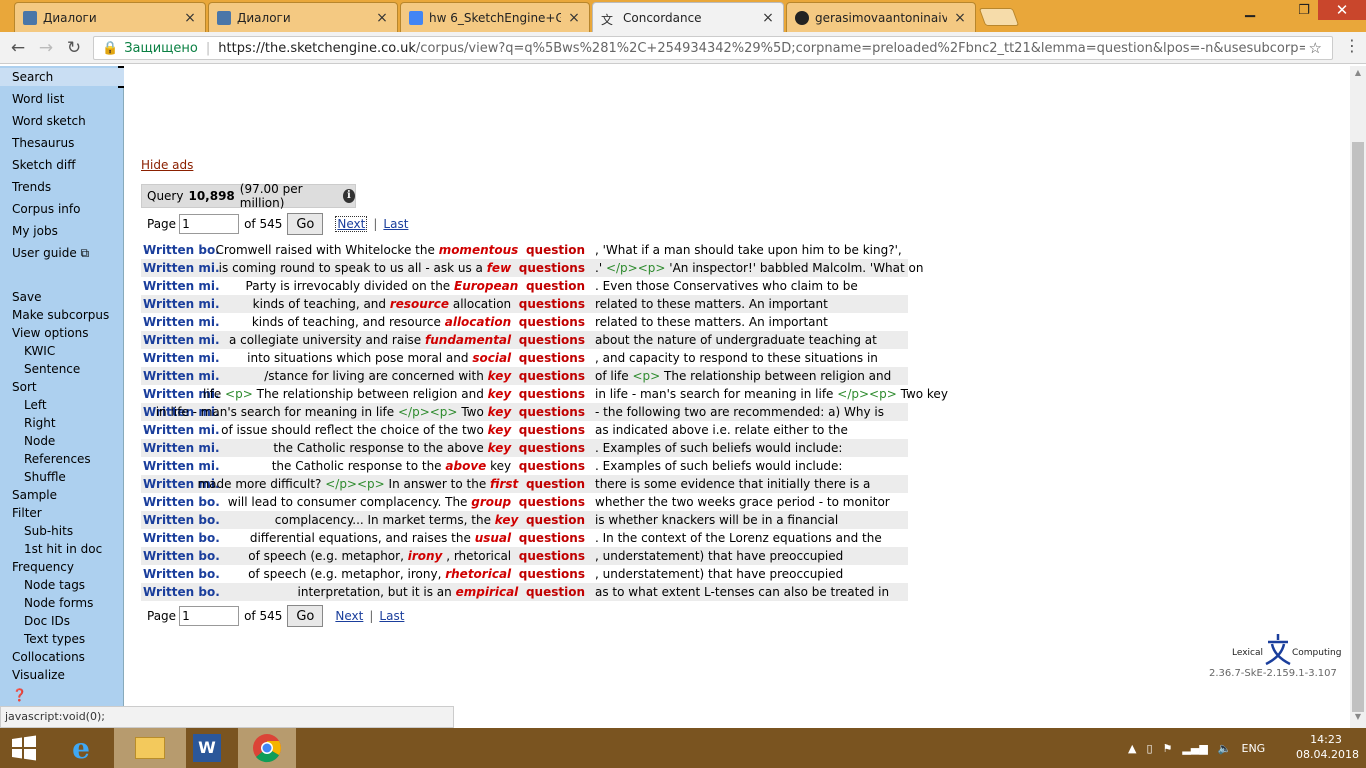 This screenshot has width=1366, height=768. I want to click on sidebar-item-references: References, so click(62, 459).